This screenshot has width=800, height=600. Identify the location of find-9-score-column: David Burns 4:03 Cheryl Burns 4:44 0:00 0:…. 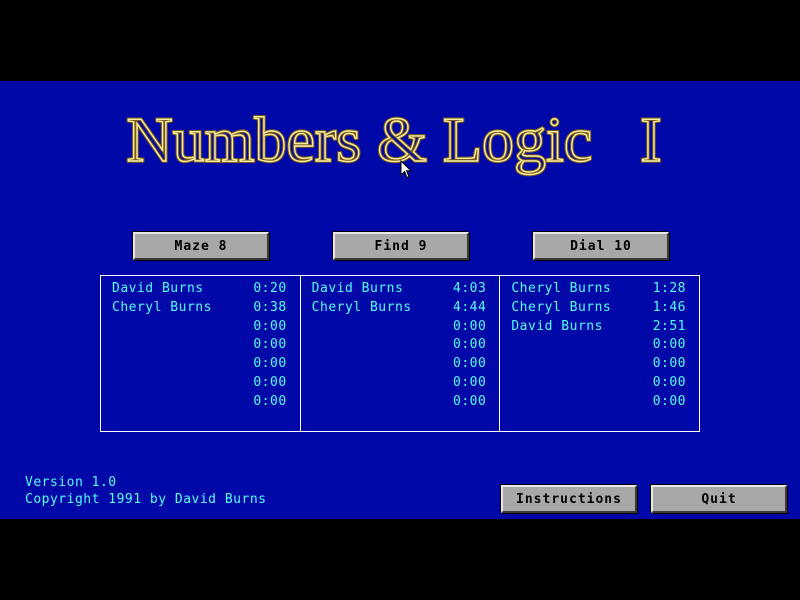
(399, 353).